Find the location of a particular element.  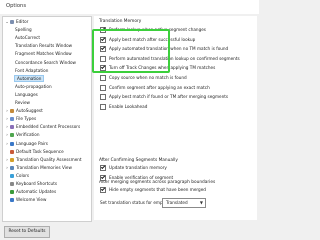

tree-item-spelling: Spelling is located at coordinates (23, 30).